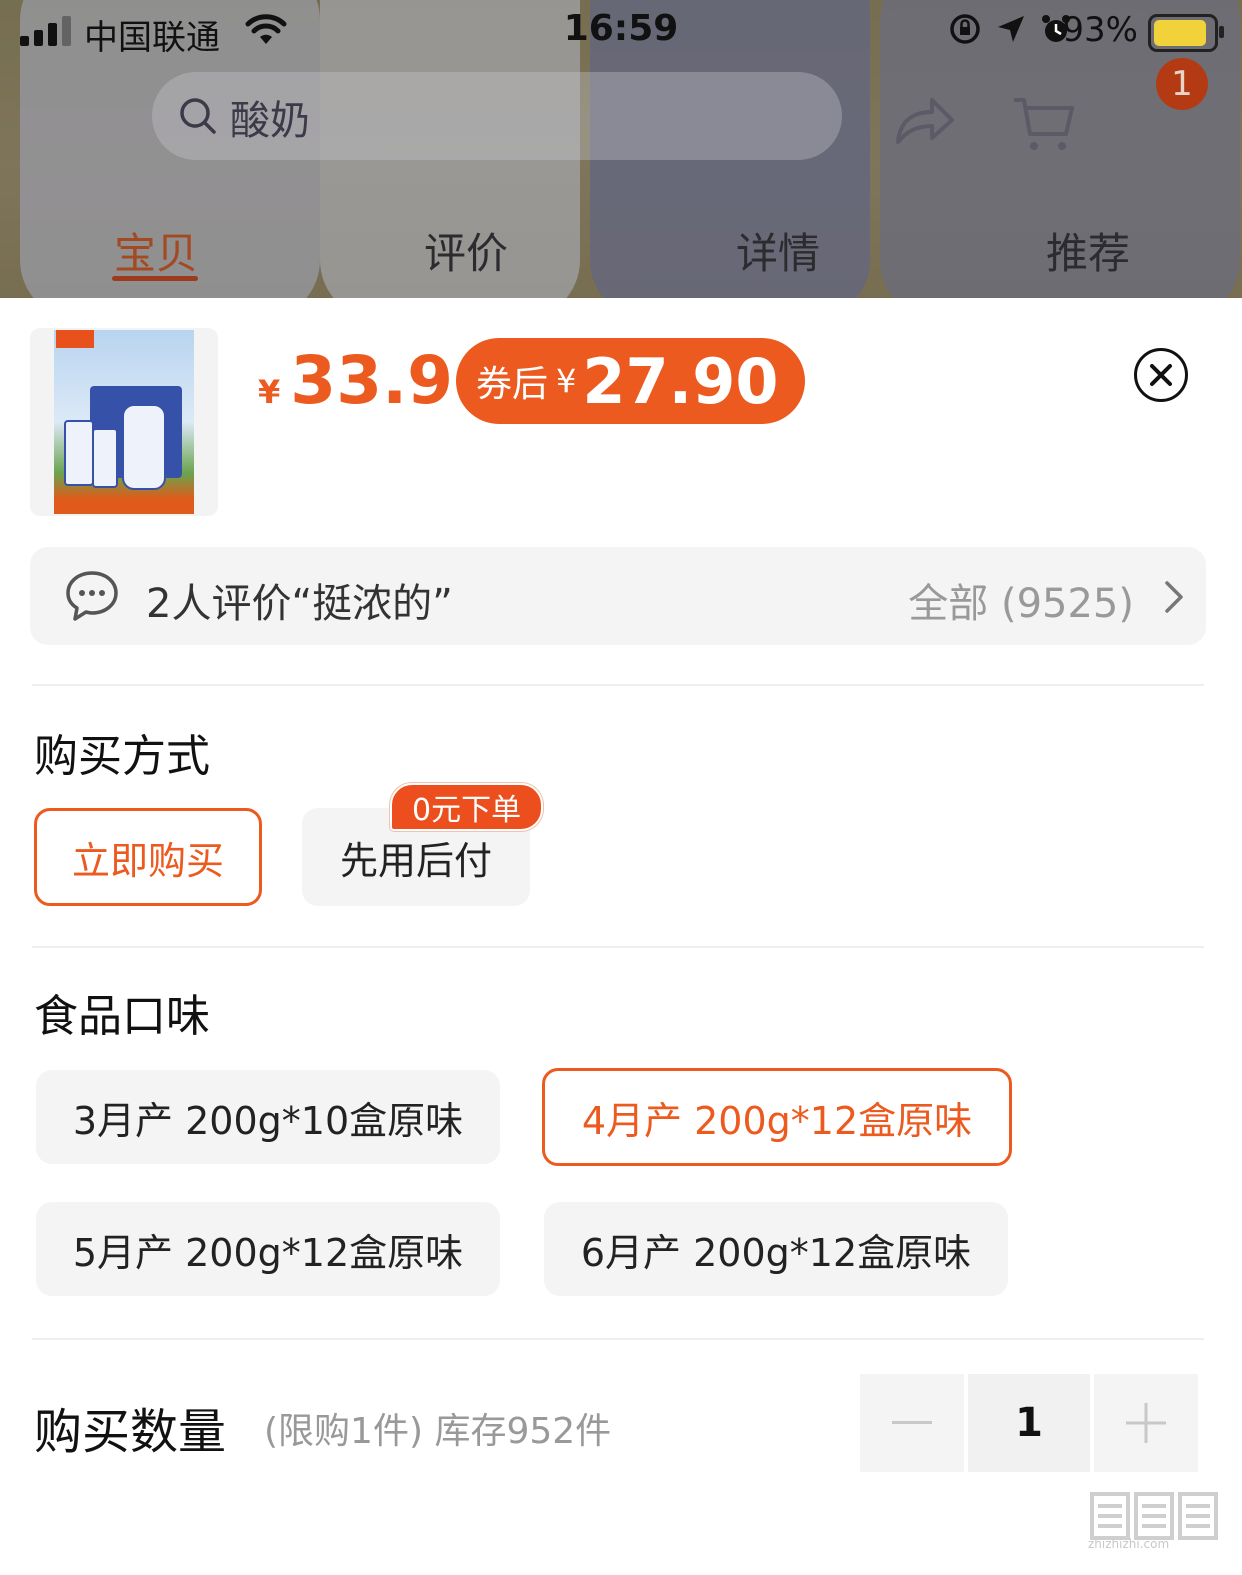 This screenshot has height=1575, width=1242. I want to click on price-value: 33.9, so click(372, 380).